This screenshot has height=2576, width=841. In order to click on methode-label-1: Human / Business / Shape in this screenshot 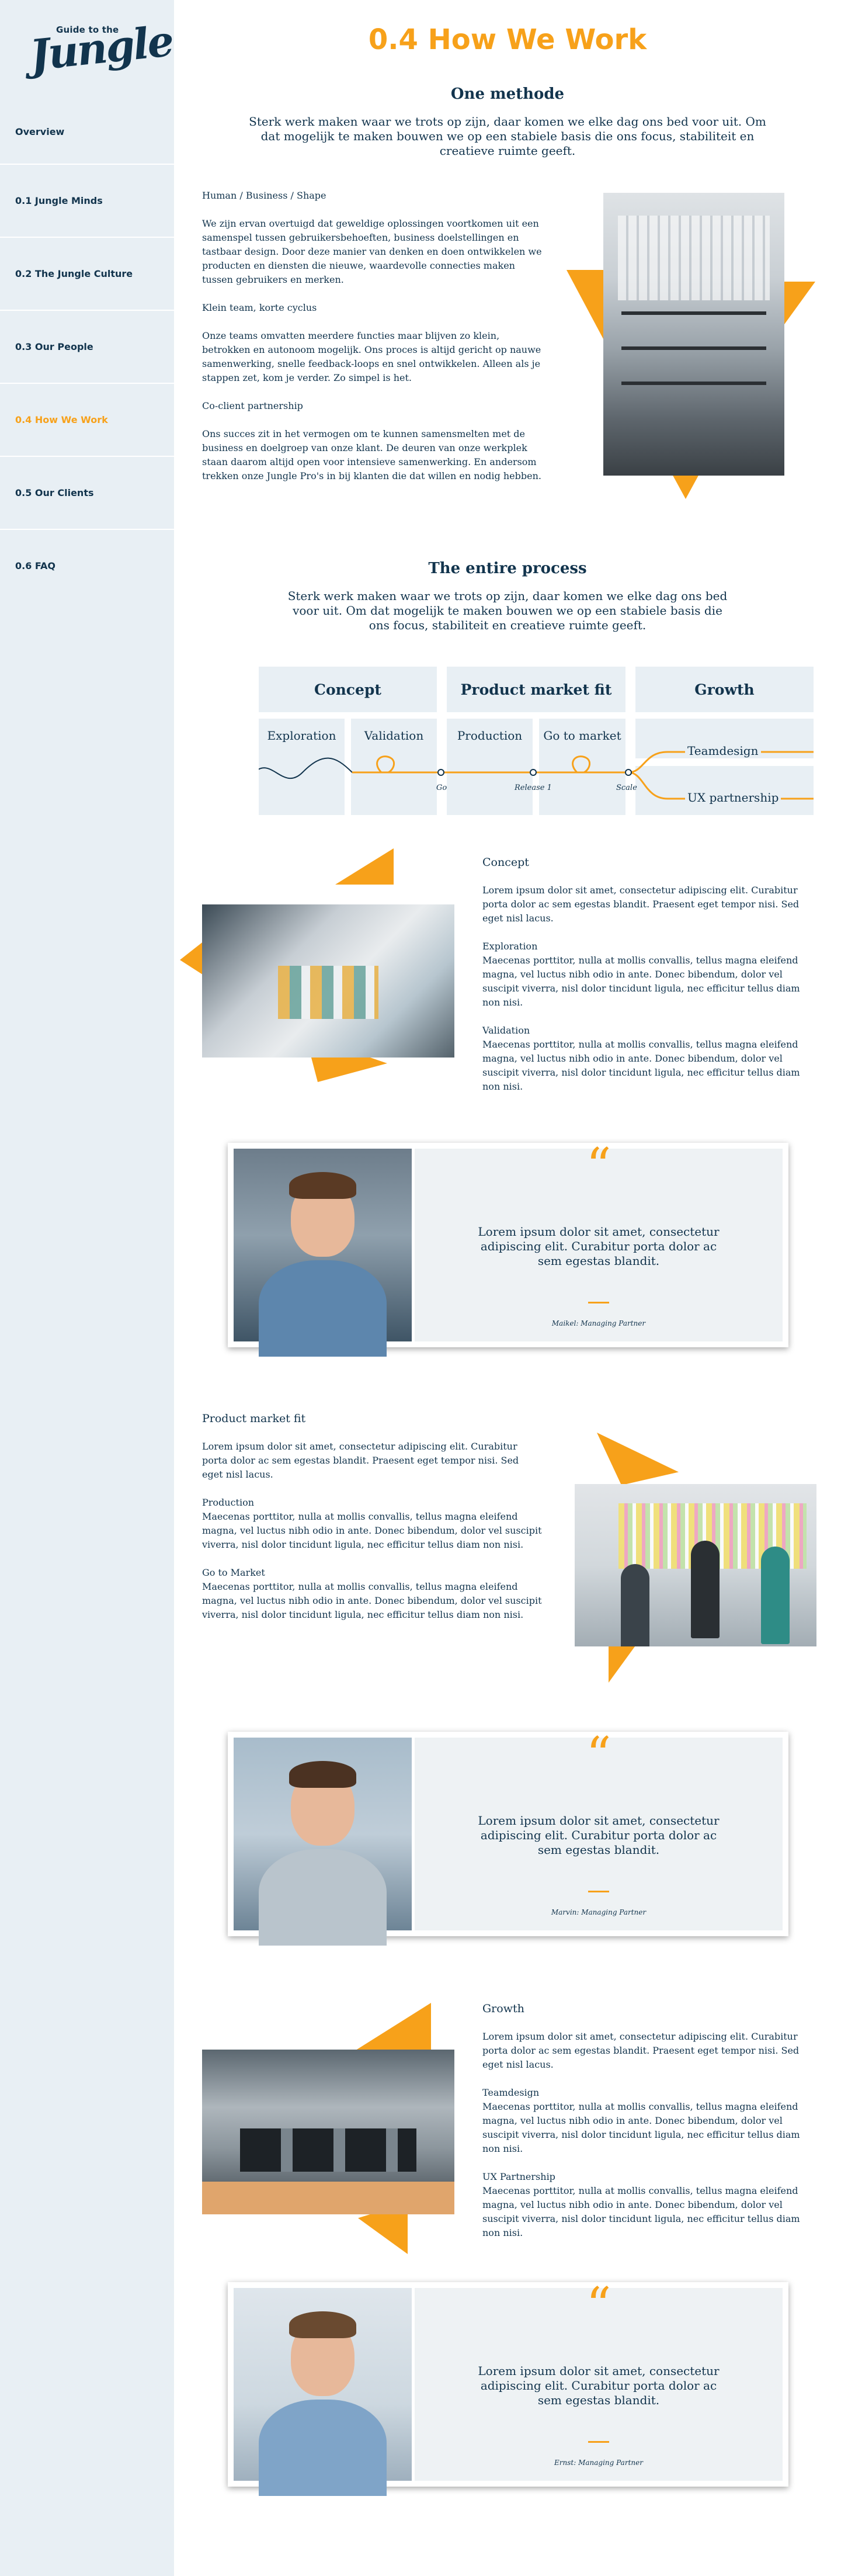, I will do `click(264, 195)`.